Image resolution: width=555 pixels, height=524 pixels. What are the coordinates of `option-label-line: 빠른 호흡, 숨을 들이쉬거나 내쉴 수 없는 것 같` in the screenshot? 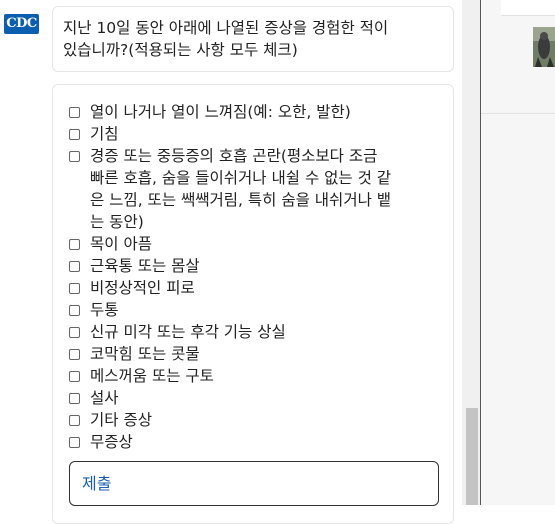 It's located at (241, 178).